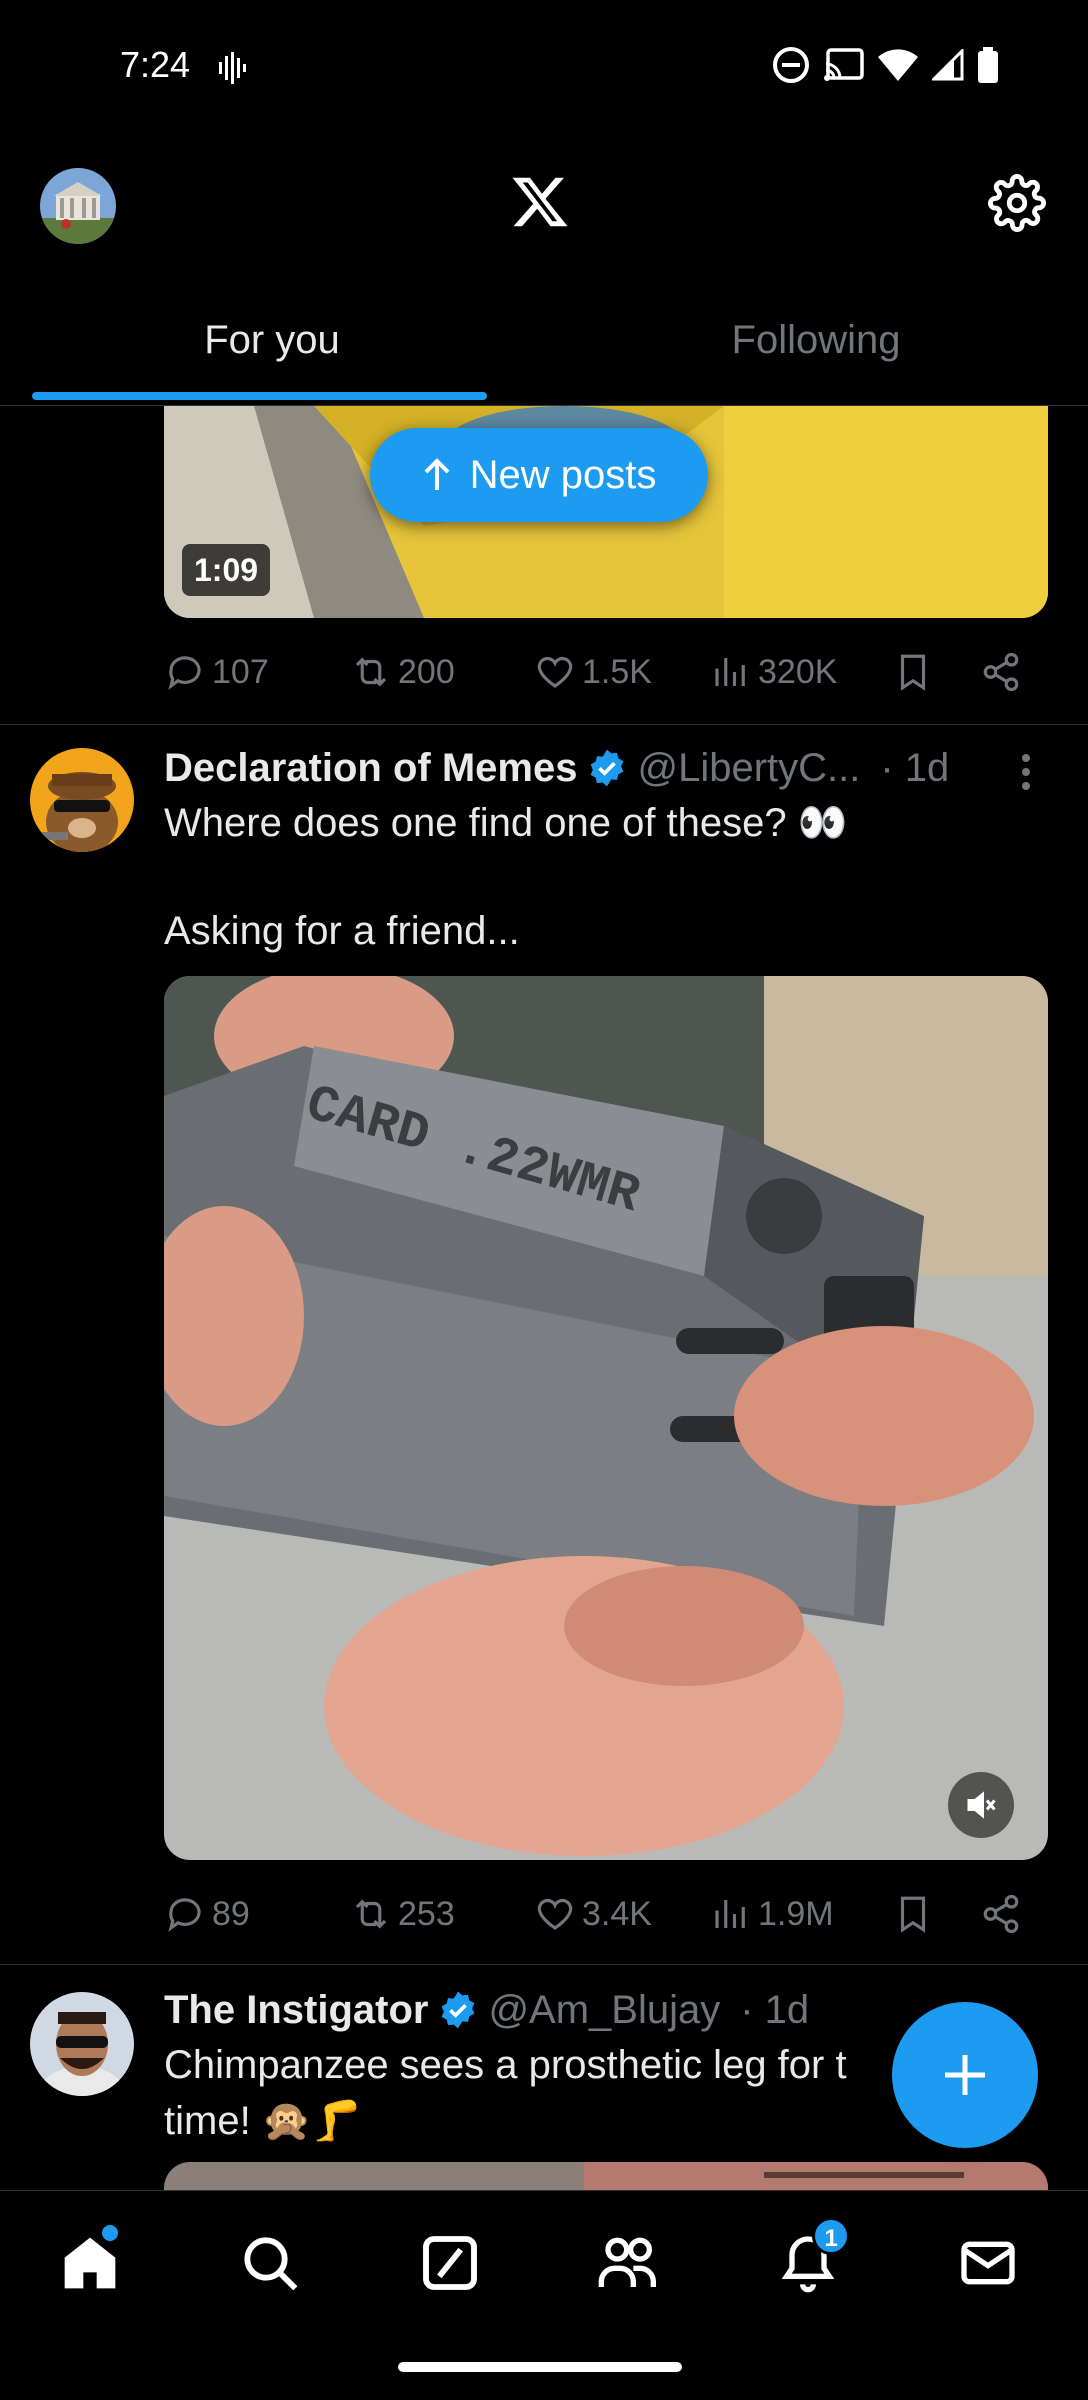  I want to click on x-logo-icon, so click(540, 202).